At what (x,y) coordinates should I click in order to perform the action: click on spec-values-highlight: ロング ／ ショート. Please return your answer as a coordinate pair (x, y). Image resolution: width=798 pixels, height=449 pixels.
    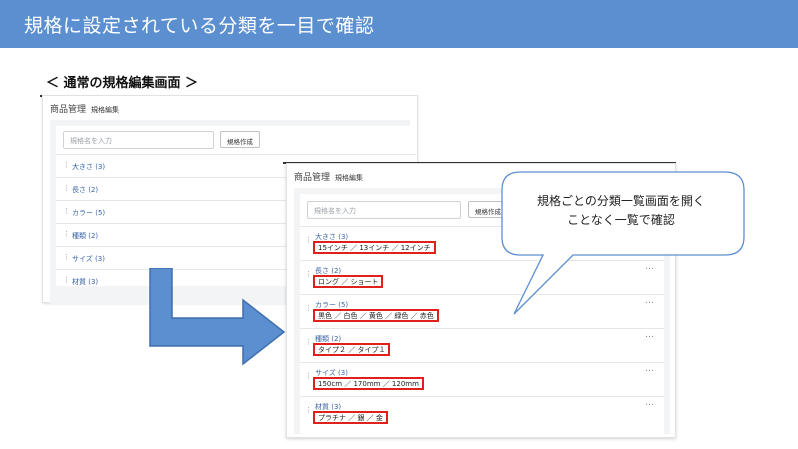
    Looking at the image, I should click on (348, 281).